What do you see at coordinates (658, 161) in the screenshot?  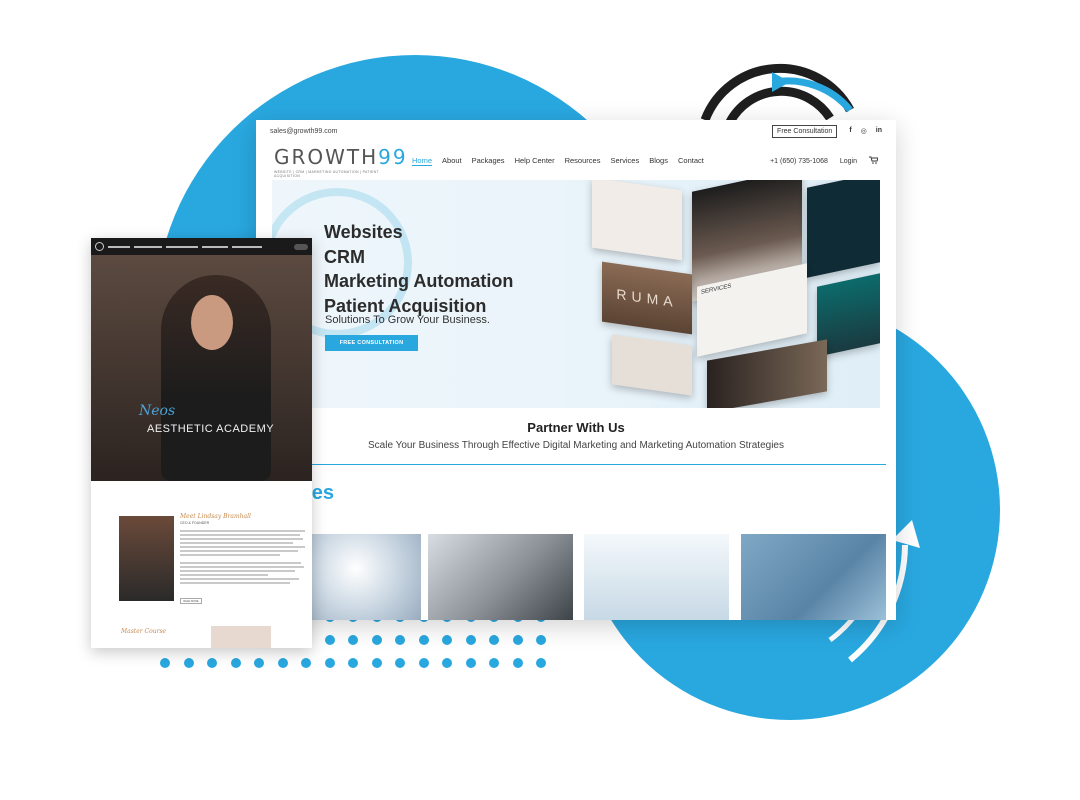 I see `nav-blogs: Blogs` at bounding box center [658, 161].